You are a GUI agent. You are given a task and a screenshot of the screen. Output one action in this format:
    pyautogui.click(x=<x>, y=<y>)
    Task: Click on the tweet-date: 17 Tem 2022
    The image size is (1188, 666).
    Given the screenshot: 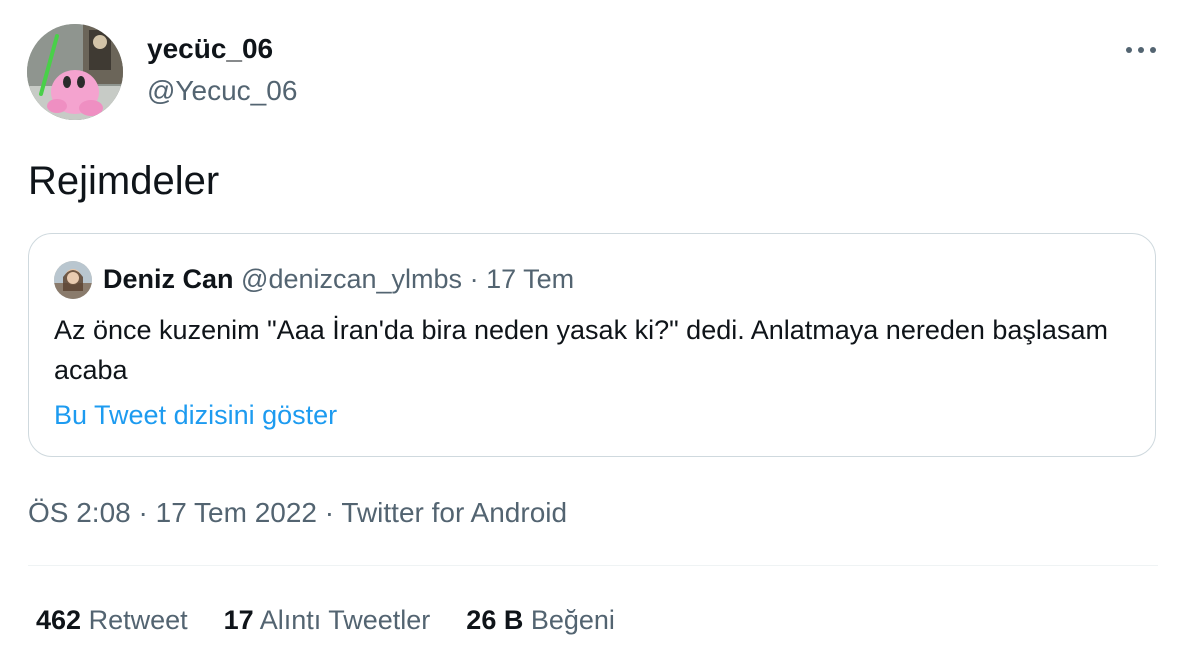 What is the action you would take?
    pyautogui.click(x=236, y=512)
    